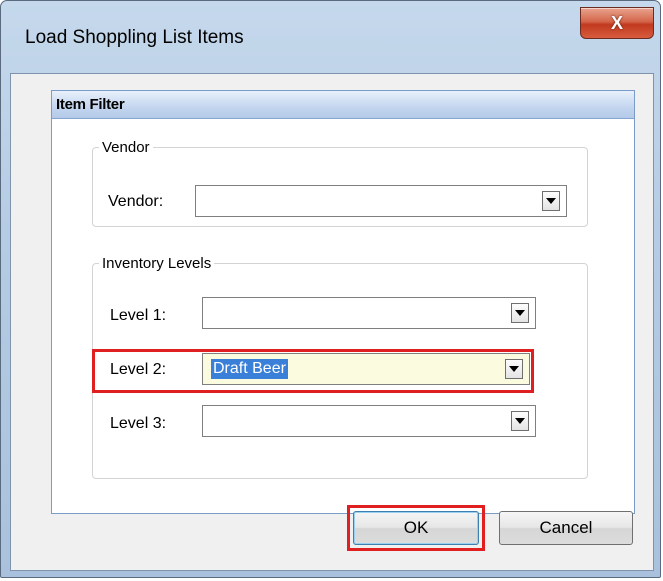 This screenshot has height=581, width=663. Describe the element at coordinates (330, 37) in the screenshot. I see `title-bar: Load Shoppling List Items X` at that location.